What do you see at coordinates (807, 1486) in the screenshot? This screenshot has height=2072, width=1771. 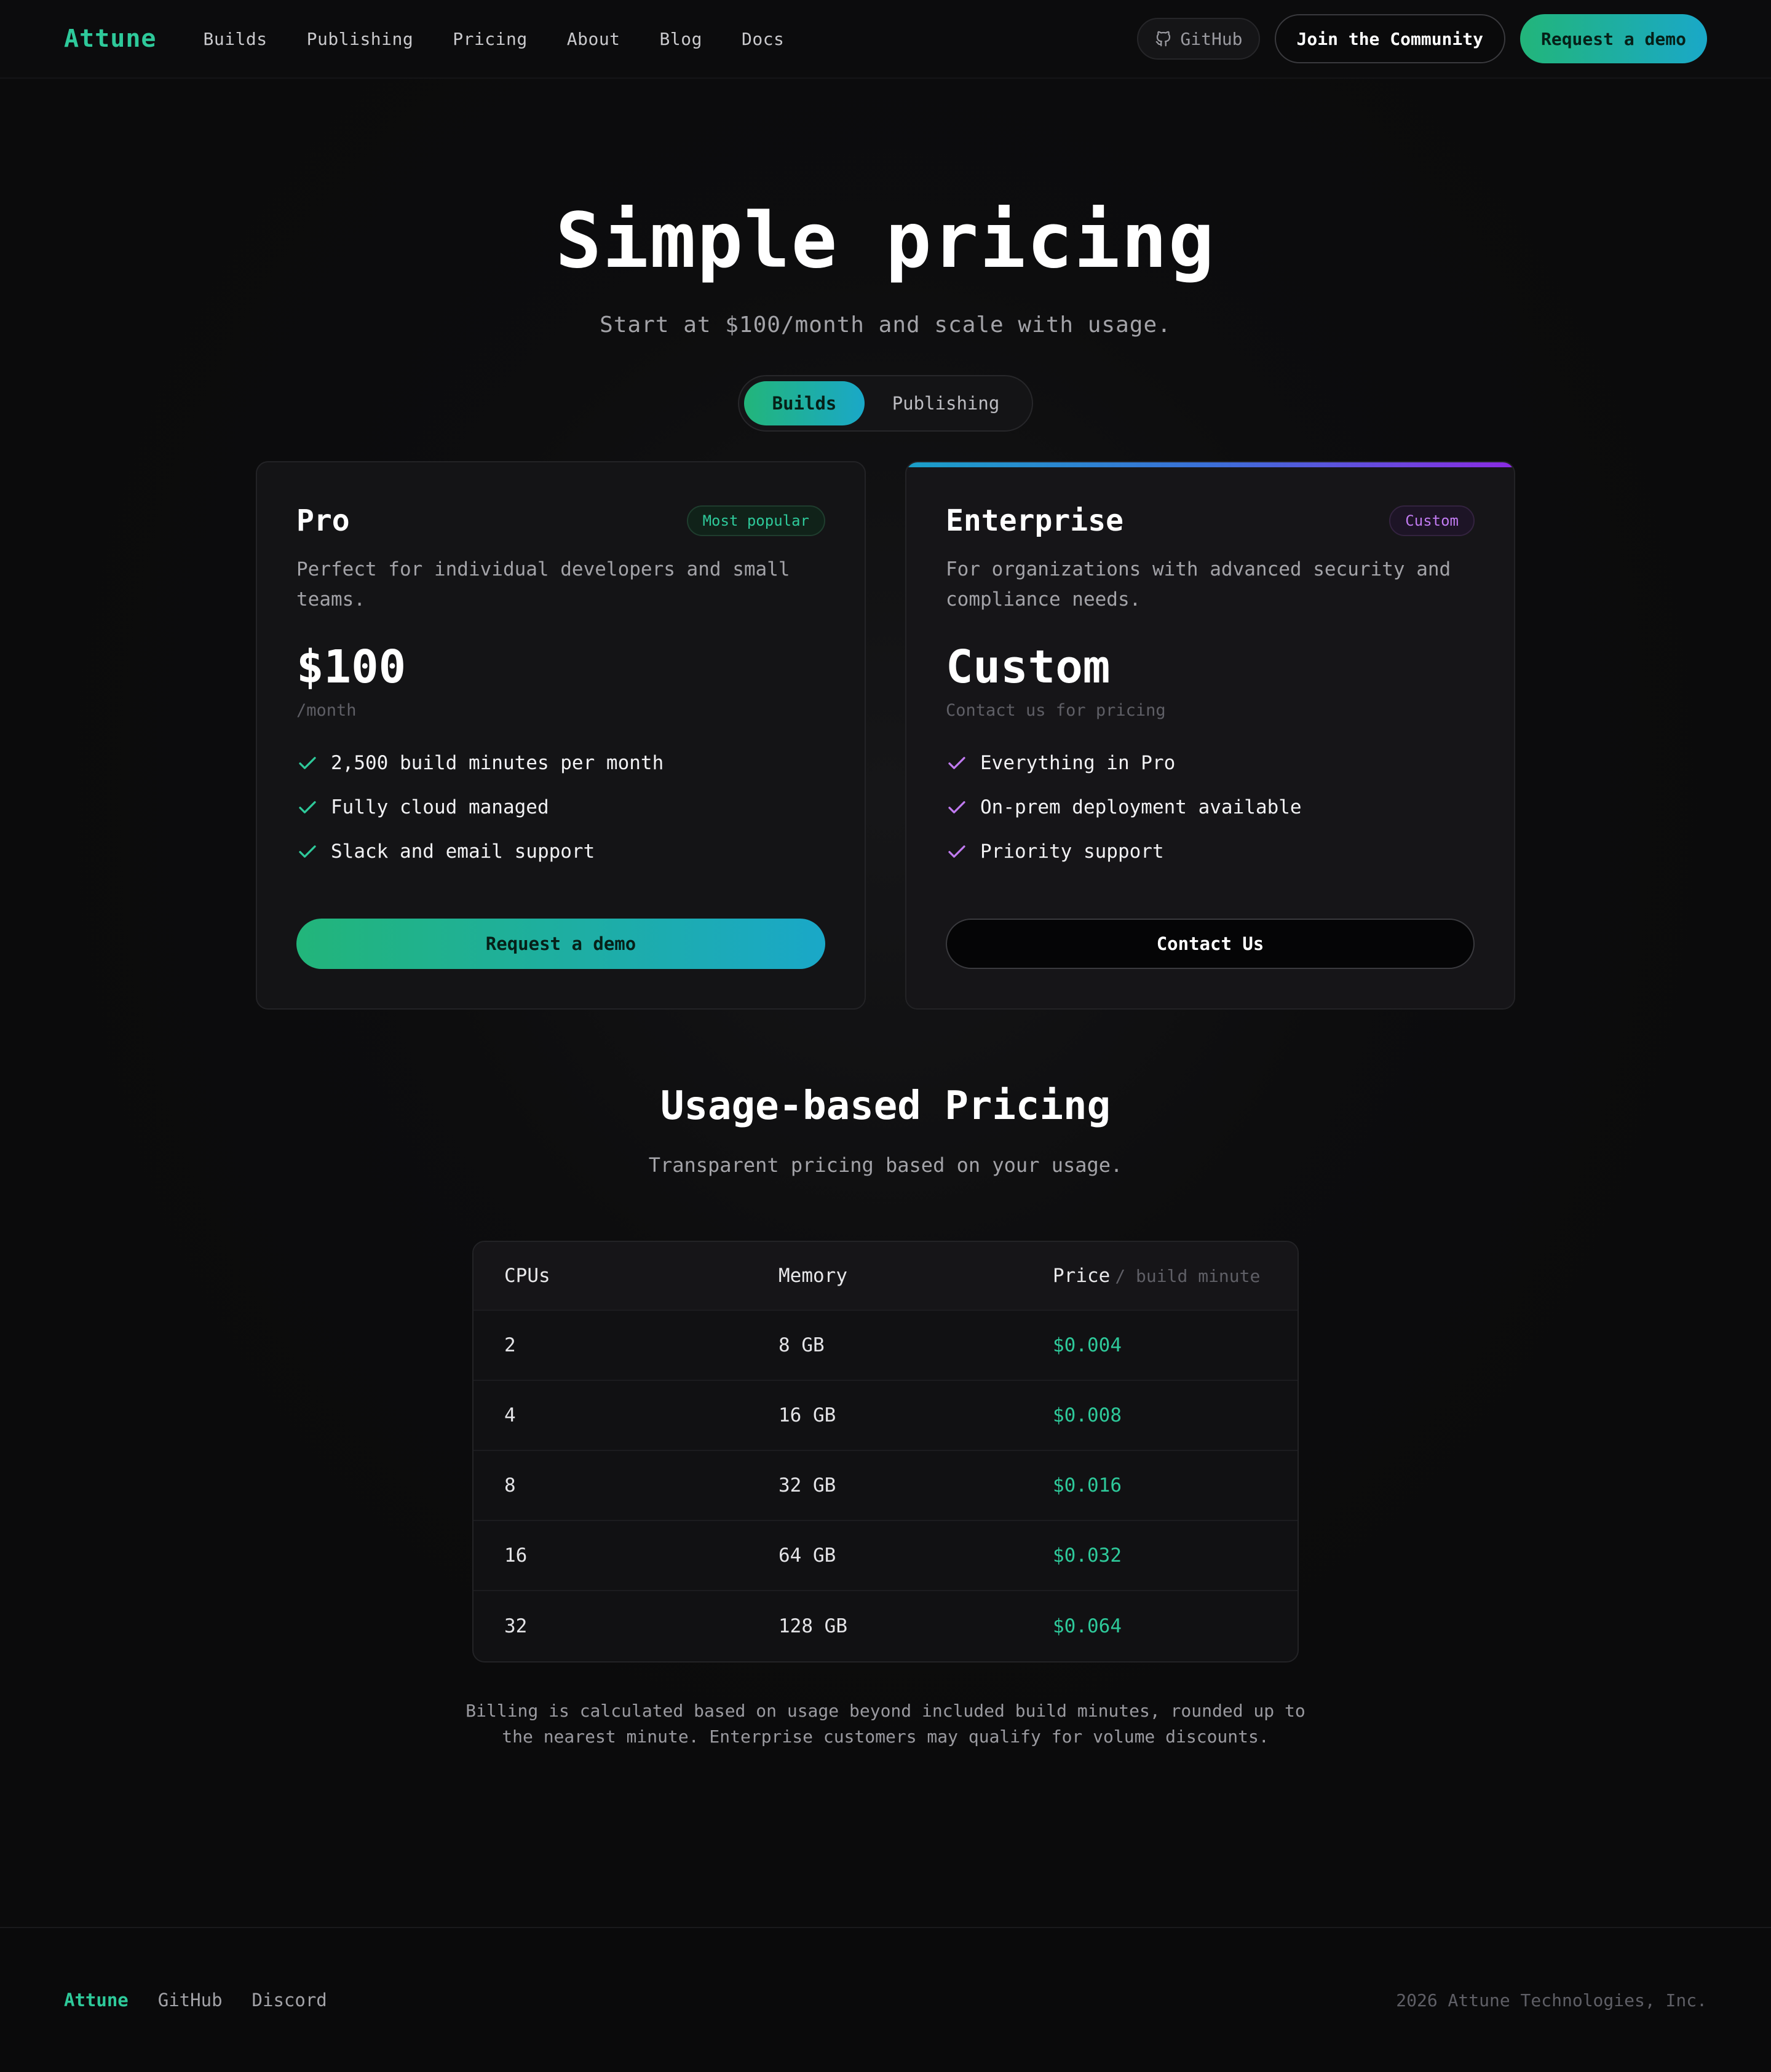 I see `cell-memory: 32 GB` at bounding box center [807, 1486].